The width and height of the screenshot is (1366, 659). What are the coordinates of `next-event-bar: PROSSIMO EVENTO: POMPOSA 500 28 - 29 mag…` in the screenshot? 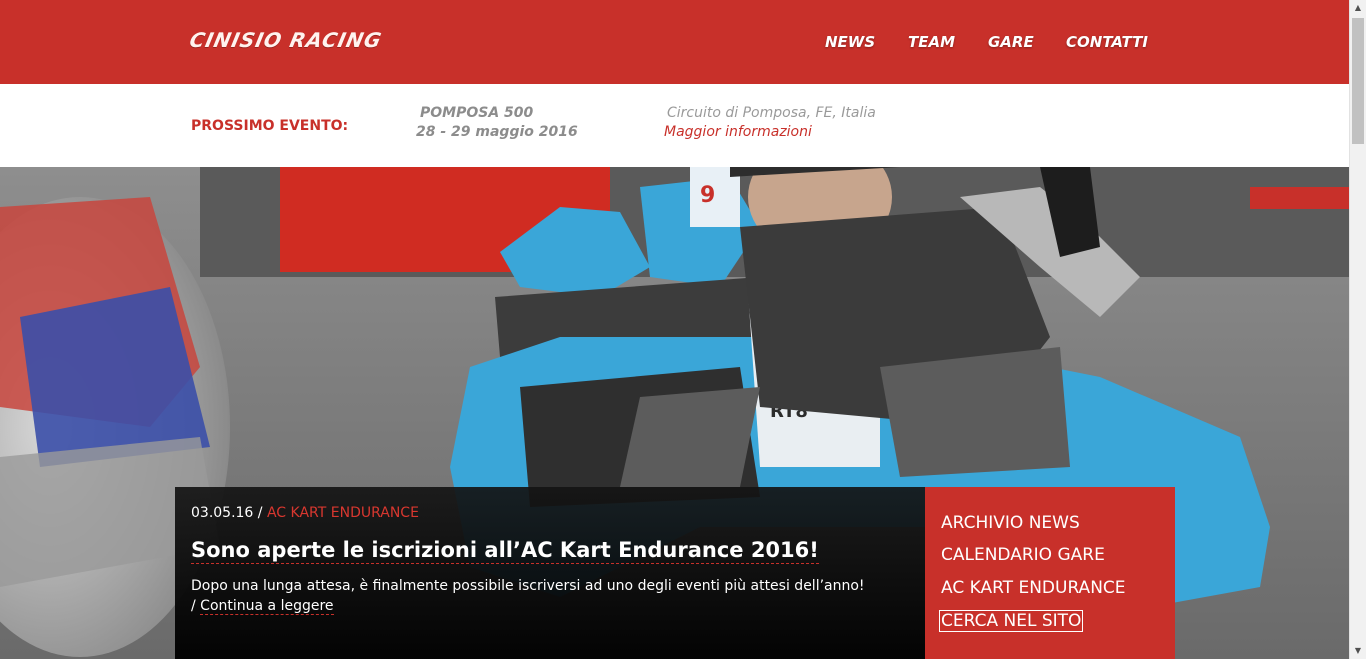 It's located at (674, 125).